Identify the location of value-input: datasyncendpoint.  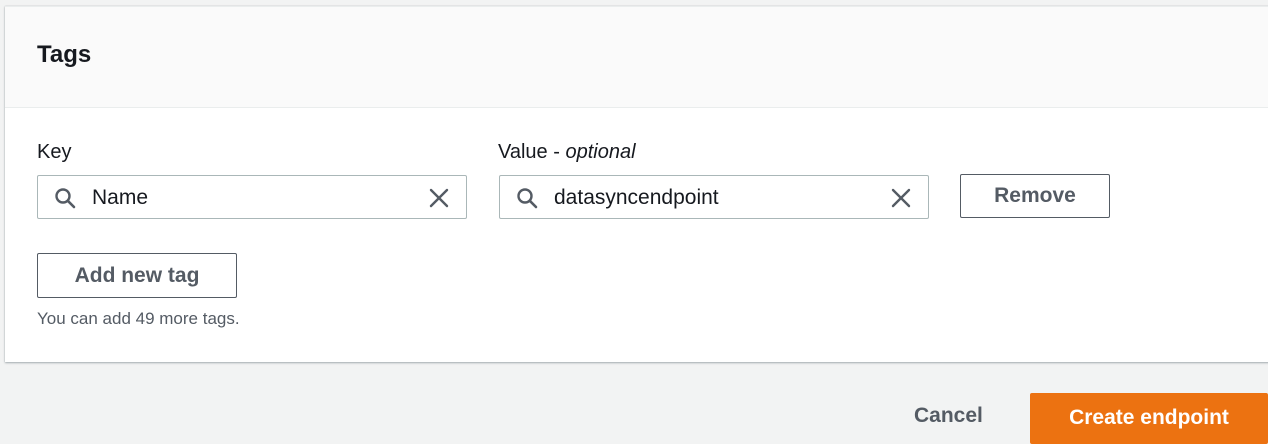
(714, 197).